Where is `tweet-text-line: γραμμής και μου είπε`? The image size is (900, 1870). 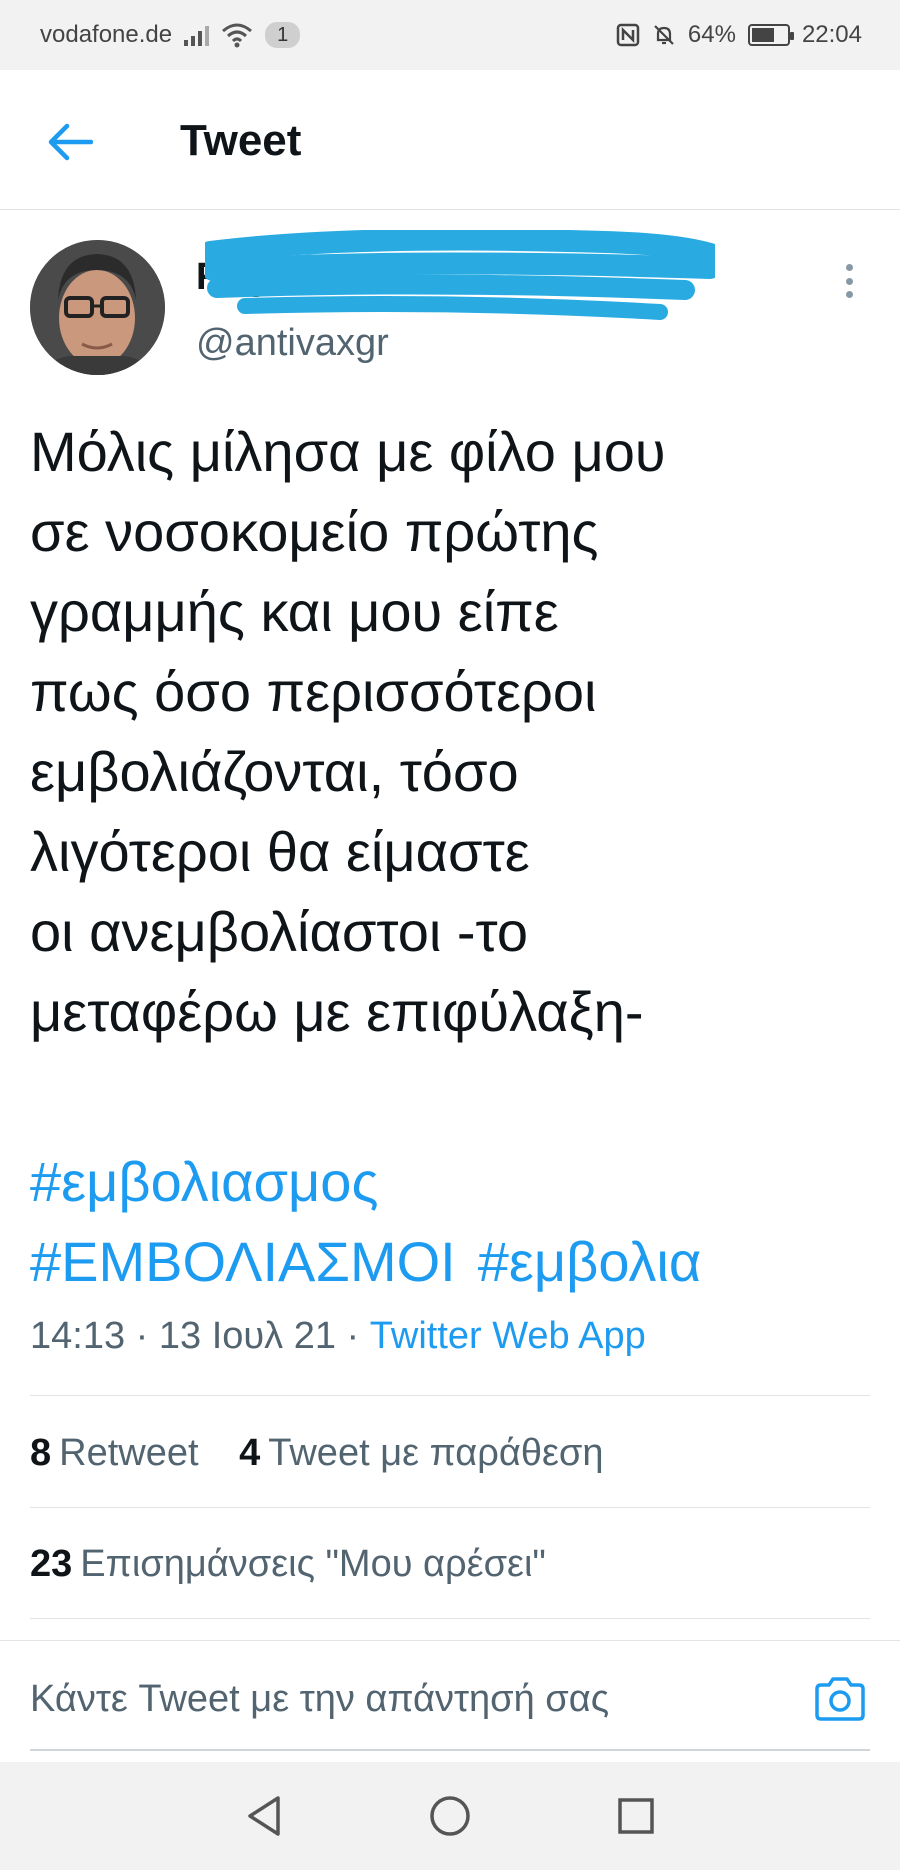 tweet-text-line: γραμμής και μου είπε is located at coordinates (294, 611).